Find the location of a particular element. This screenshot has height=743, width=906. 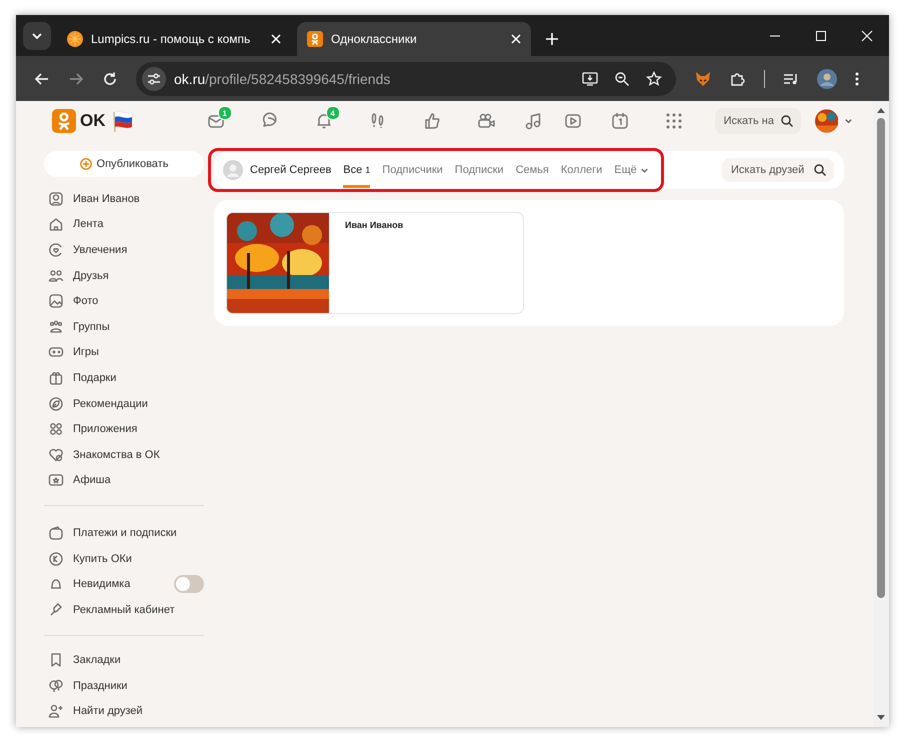

search-field: Искать на is located at coordinates (757, 121).